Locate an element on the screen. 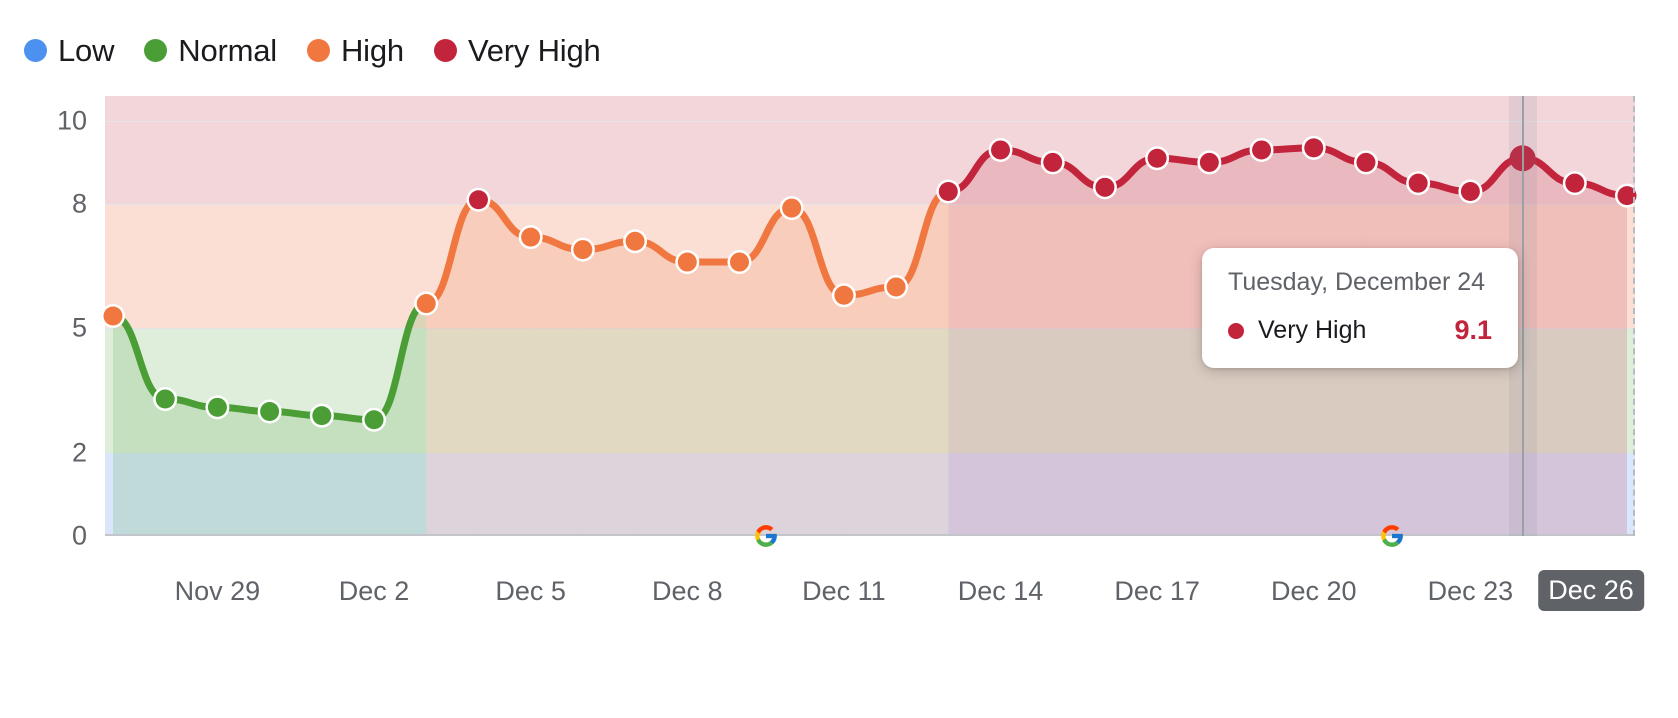 The width and height of the screenshot is (1678, 718). tooltip-row: Very High 9.1 is located at coordinates (1360, 330).